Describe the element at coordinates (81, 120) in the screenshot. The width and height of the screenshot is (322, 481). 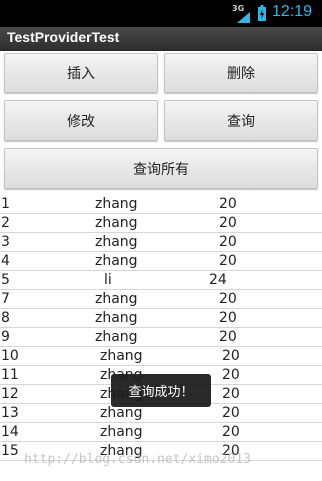
I see `edit-button: 修改` at that location.